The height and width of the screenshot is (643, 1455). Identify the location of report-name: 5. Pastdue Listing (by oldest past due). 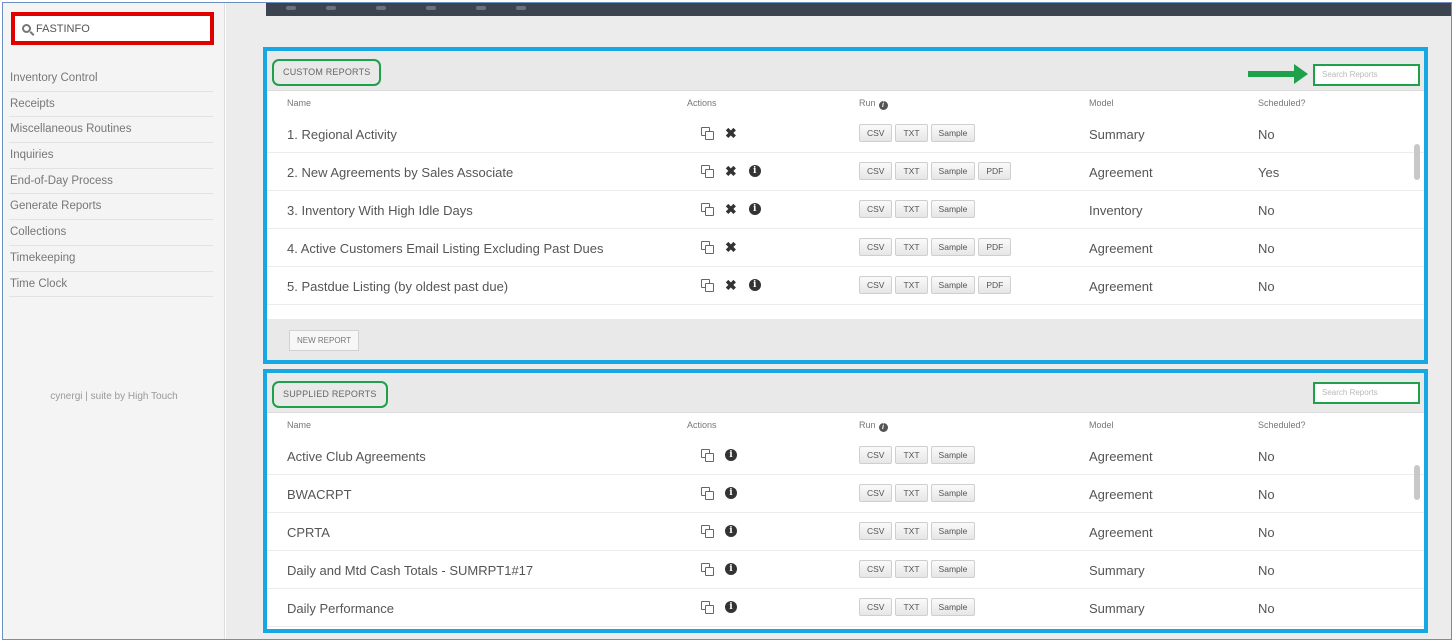
(397, 286).